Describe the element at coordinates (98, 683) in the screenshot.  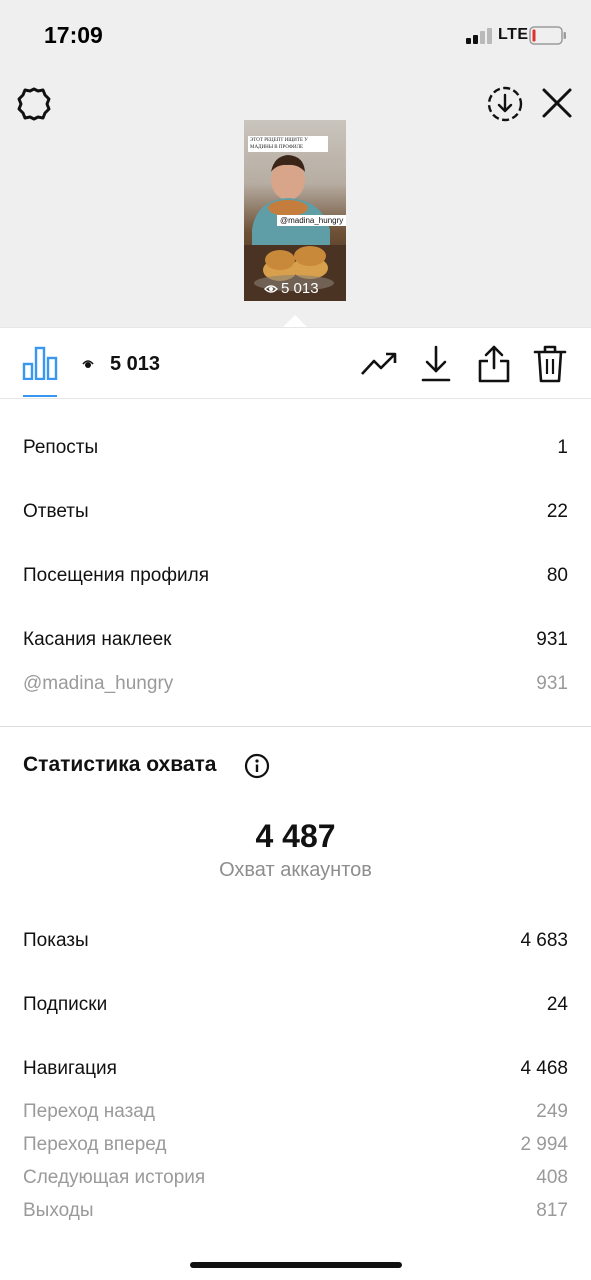
I see `metric-label: @madina_hungry` at that location.